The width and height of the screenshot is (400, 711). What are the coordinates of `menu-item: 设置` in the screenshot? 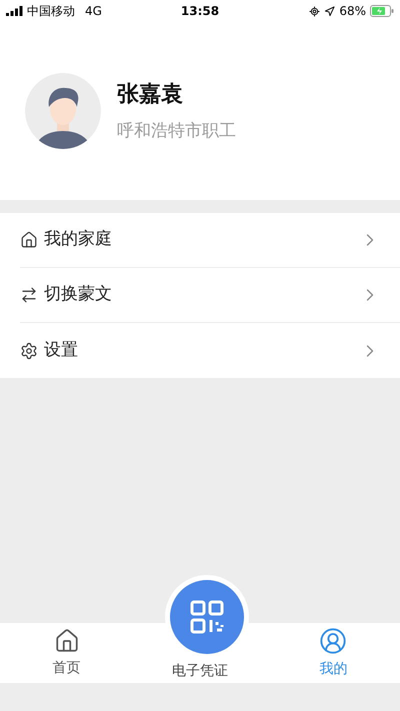 It's located at (210, 350).